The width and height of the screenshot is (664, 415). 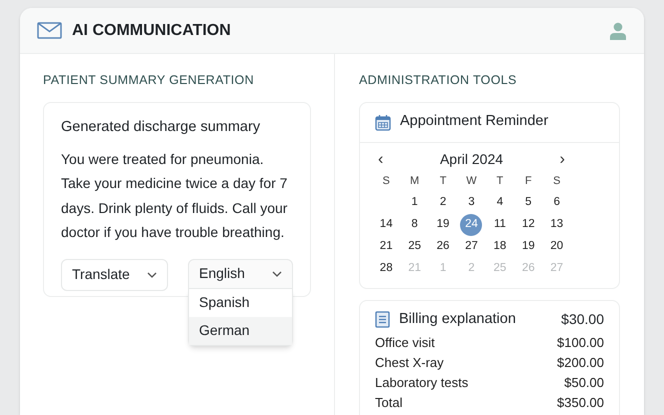 What do you see at coordinates (528, 225) in the screenshot?
I see `calendar-day: 12` at bounding box center [528, 225].